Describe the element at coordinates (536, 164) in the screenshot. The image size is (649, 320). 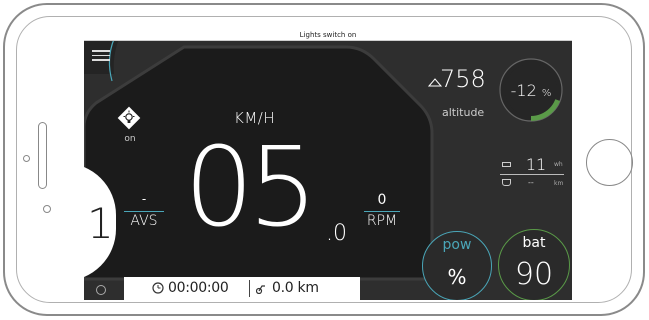
I see `energy-value: 11` at that location.